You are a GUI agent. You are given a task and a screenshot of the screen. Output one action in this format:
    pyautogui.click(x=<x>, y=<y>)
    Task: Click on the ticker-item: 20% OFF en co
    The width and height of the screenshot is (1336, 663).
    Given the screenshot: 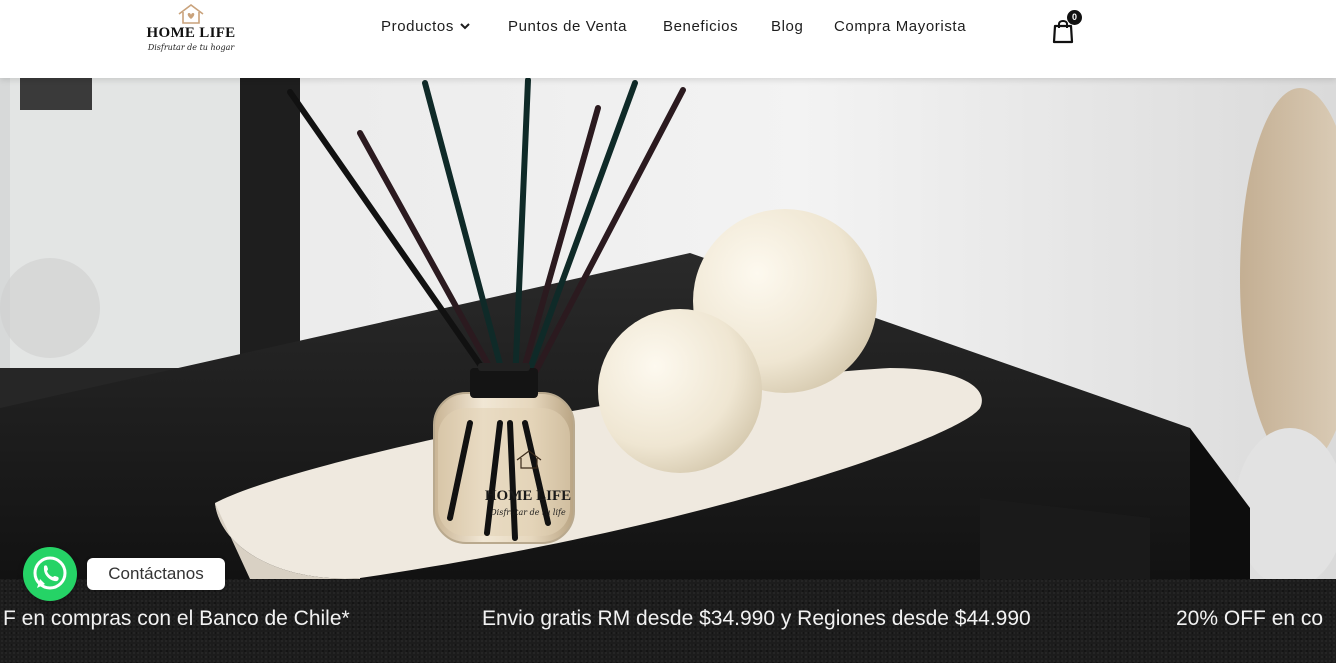 What is the action you would take?
    pyautogui.click(x=1250, y=618)
    